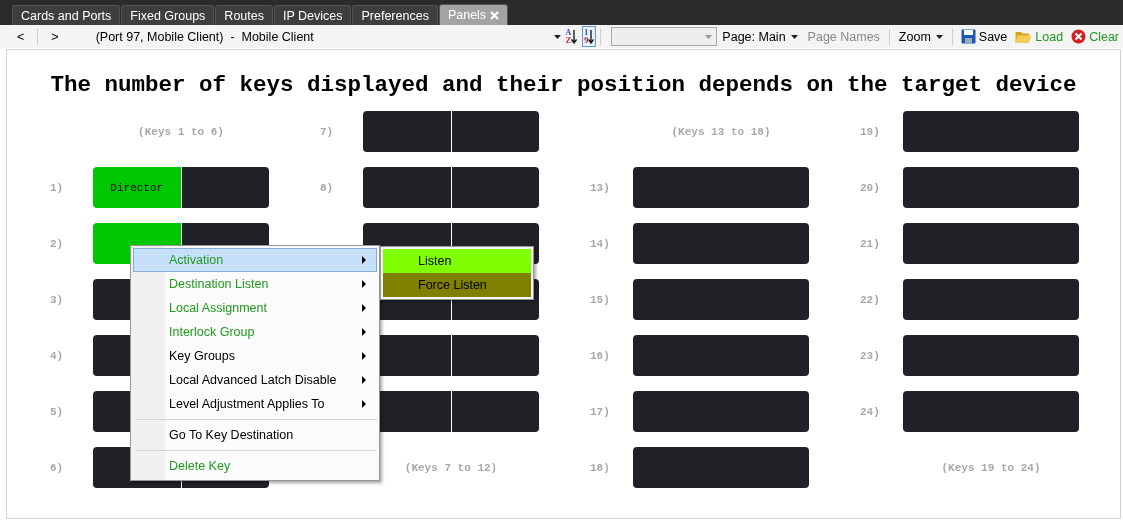 This screenshot has width=1123, height=521. What do you see at coordinates (57, 299) in the screenshot?
I see `key-number: 3)` at bounding box center [57, 299].